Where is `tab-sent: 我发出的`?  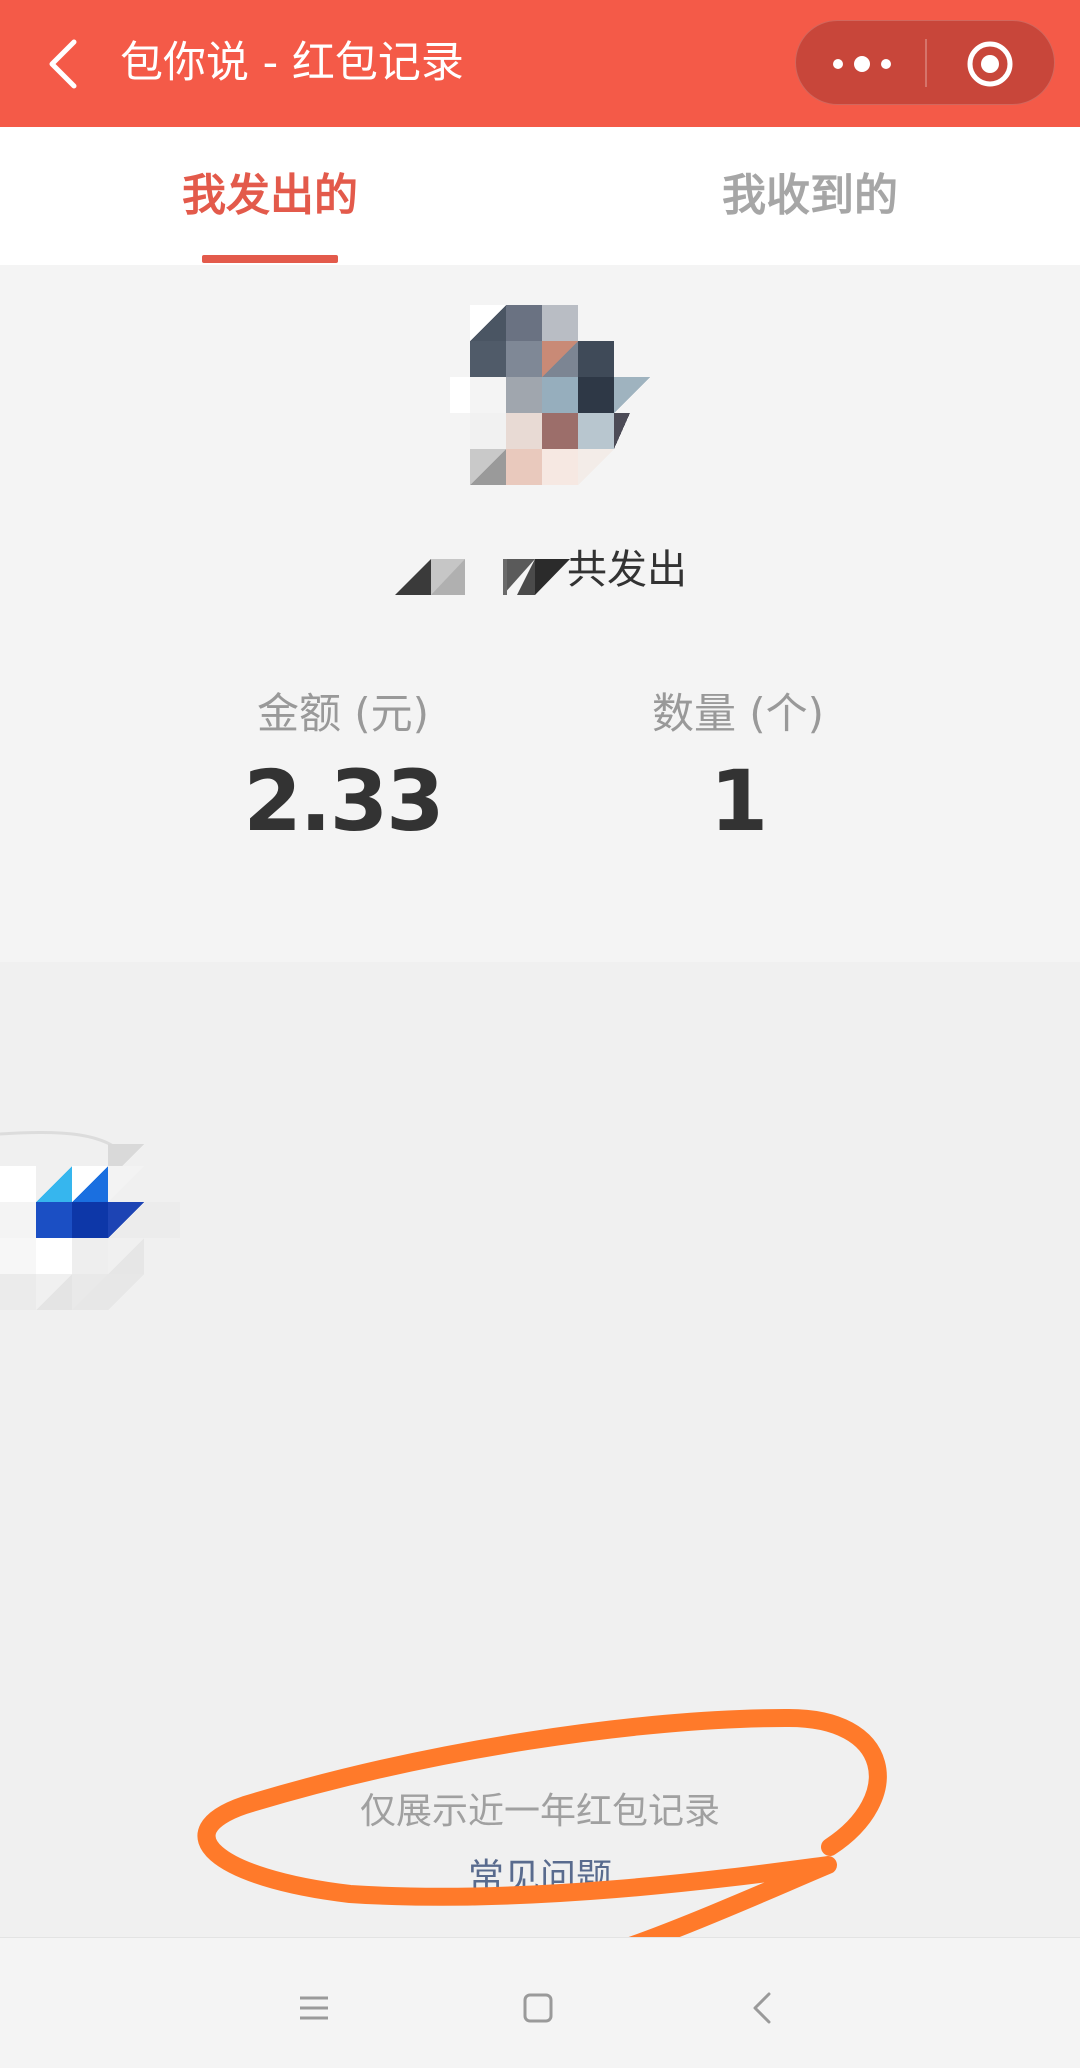 tab-sent: 我发出的 is located at coordinates (270, 196).